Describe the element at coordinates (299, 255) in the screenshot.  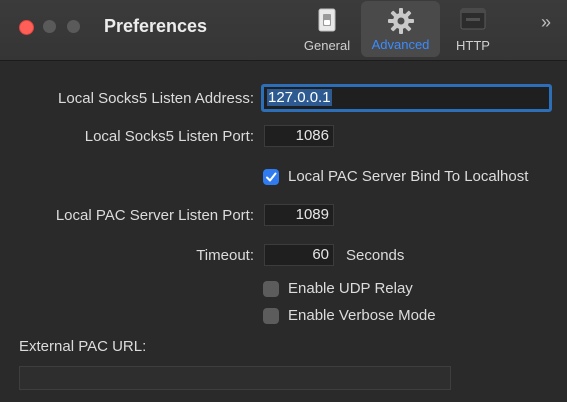
I see `timeout-field: 60` at that location.